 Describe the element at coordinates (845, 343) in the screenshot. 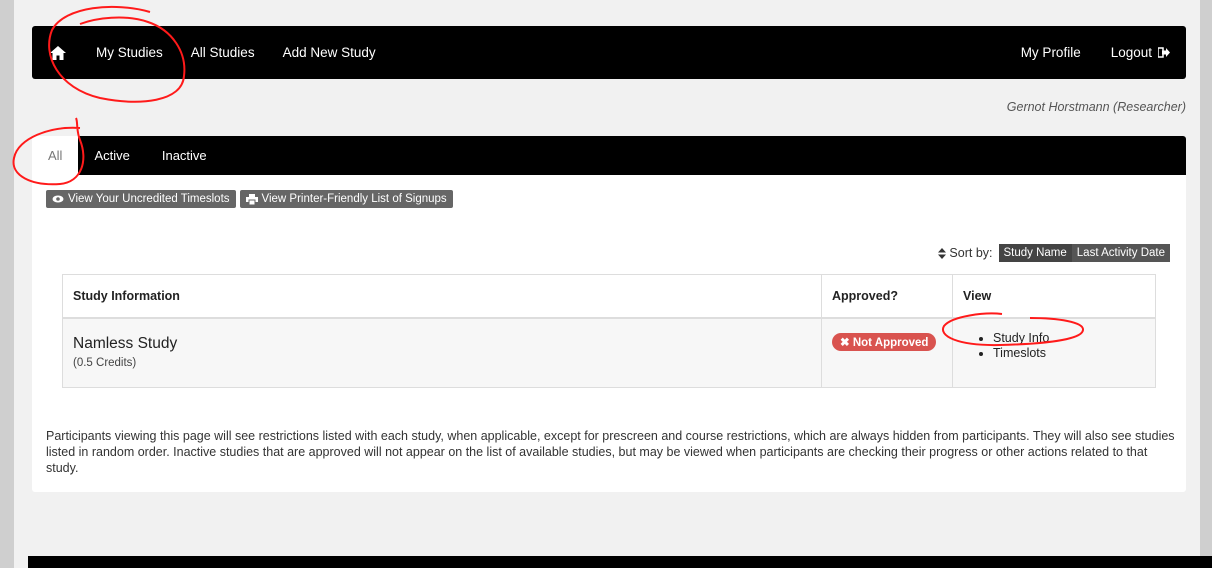

I see `x-icon: ✖` at that location.